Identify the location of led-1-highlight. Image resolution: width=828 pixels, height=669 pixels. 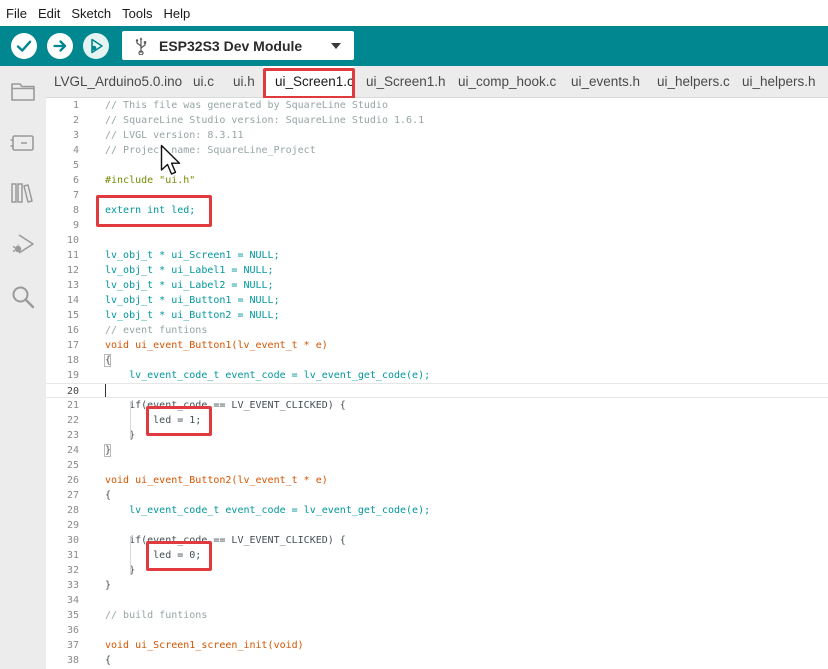
(179, 421).